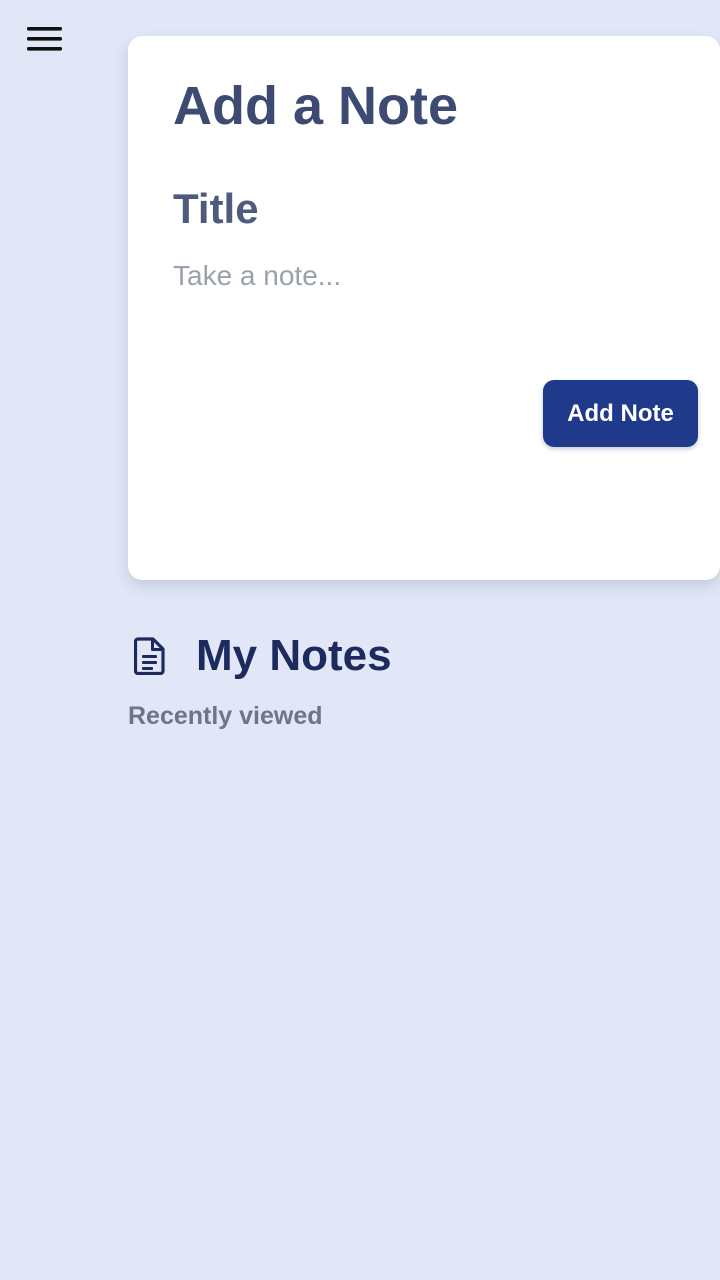  I want to click on recently-viewed-label: Recently viewed, so click(225, 716).